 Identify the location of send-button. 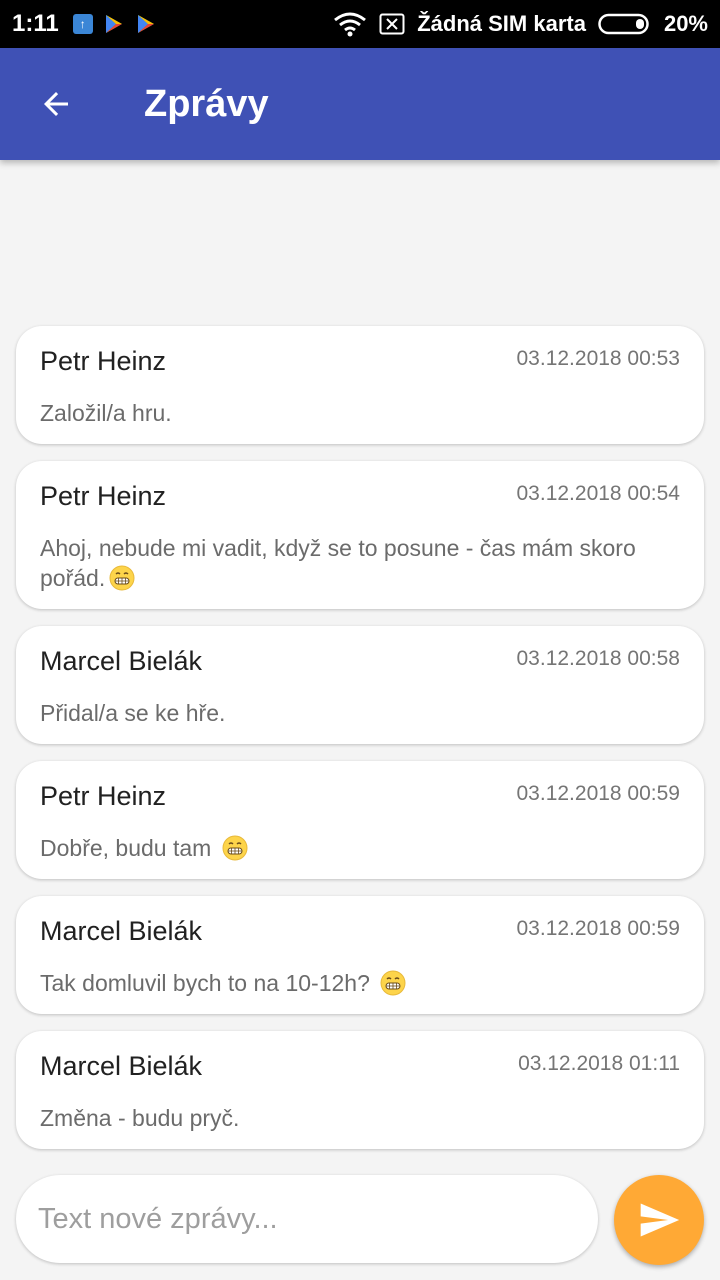
(659, 1220).